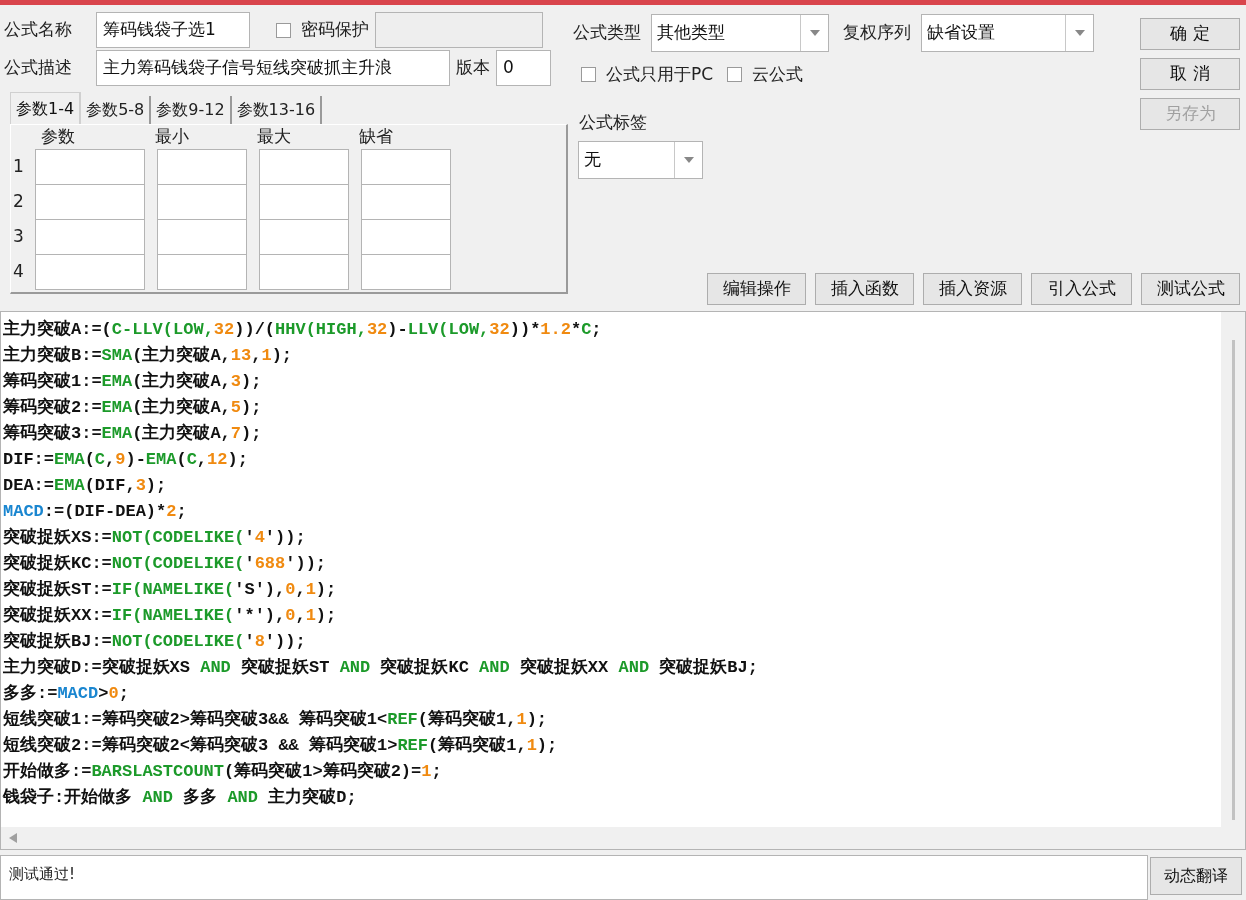  I want to click on input-field: 筹码钱袋子选1, so click(173, 30).